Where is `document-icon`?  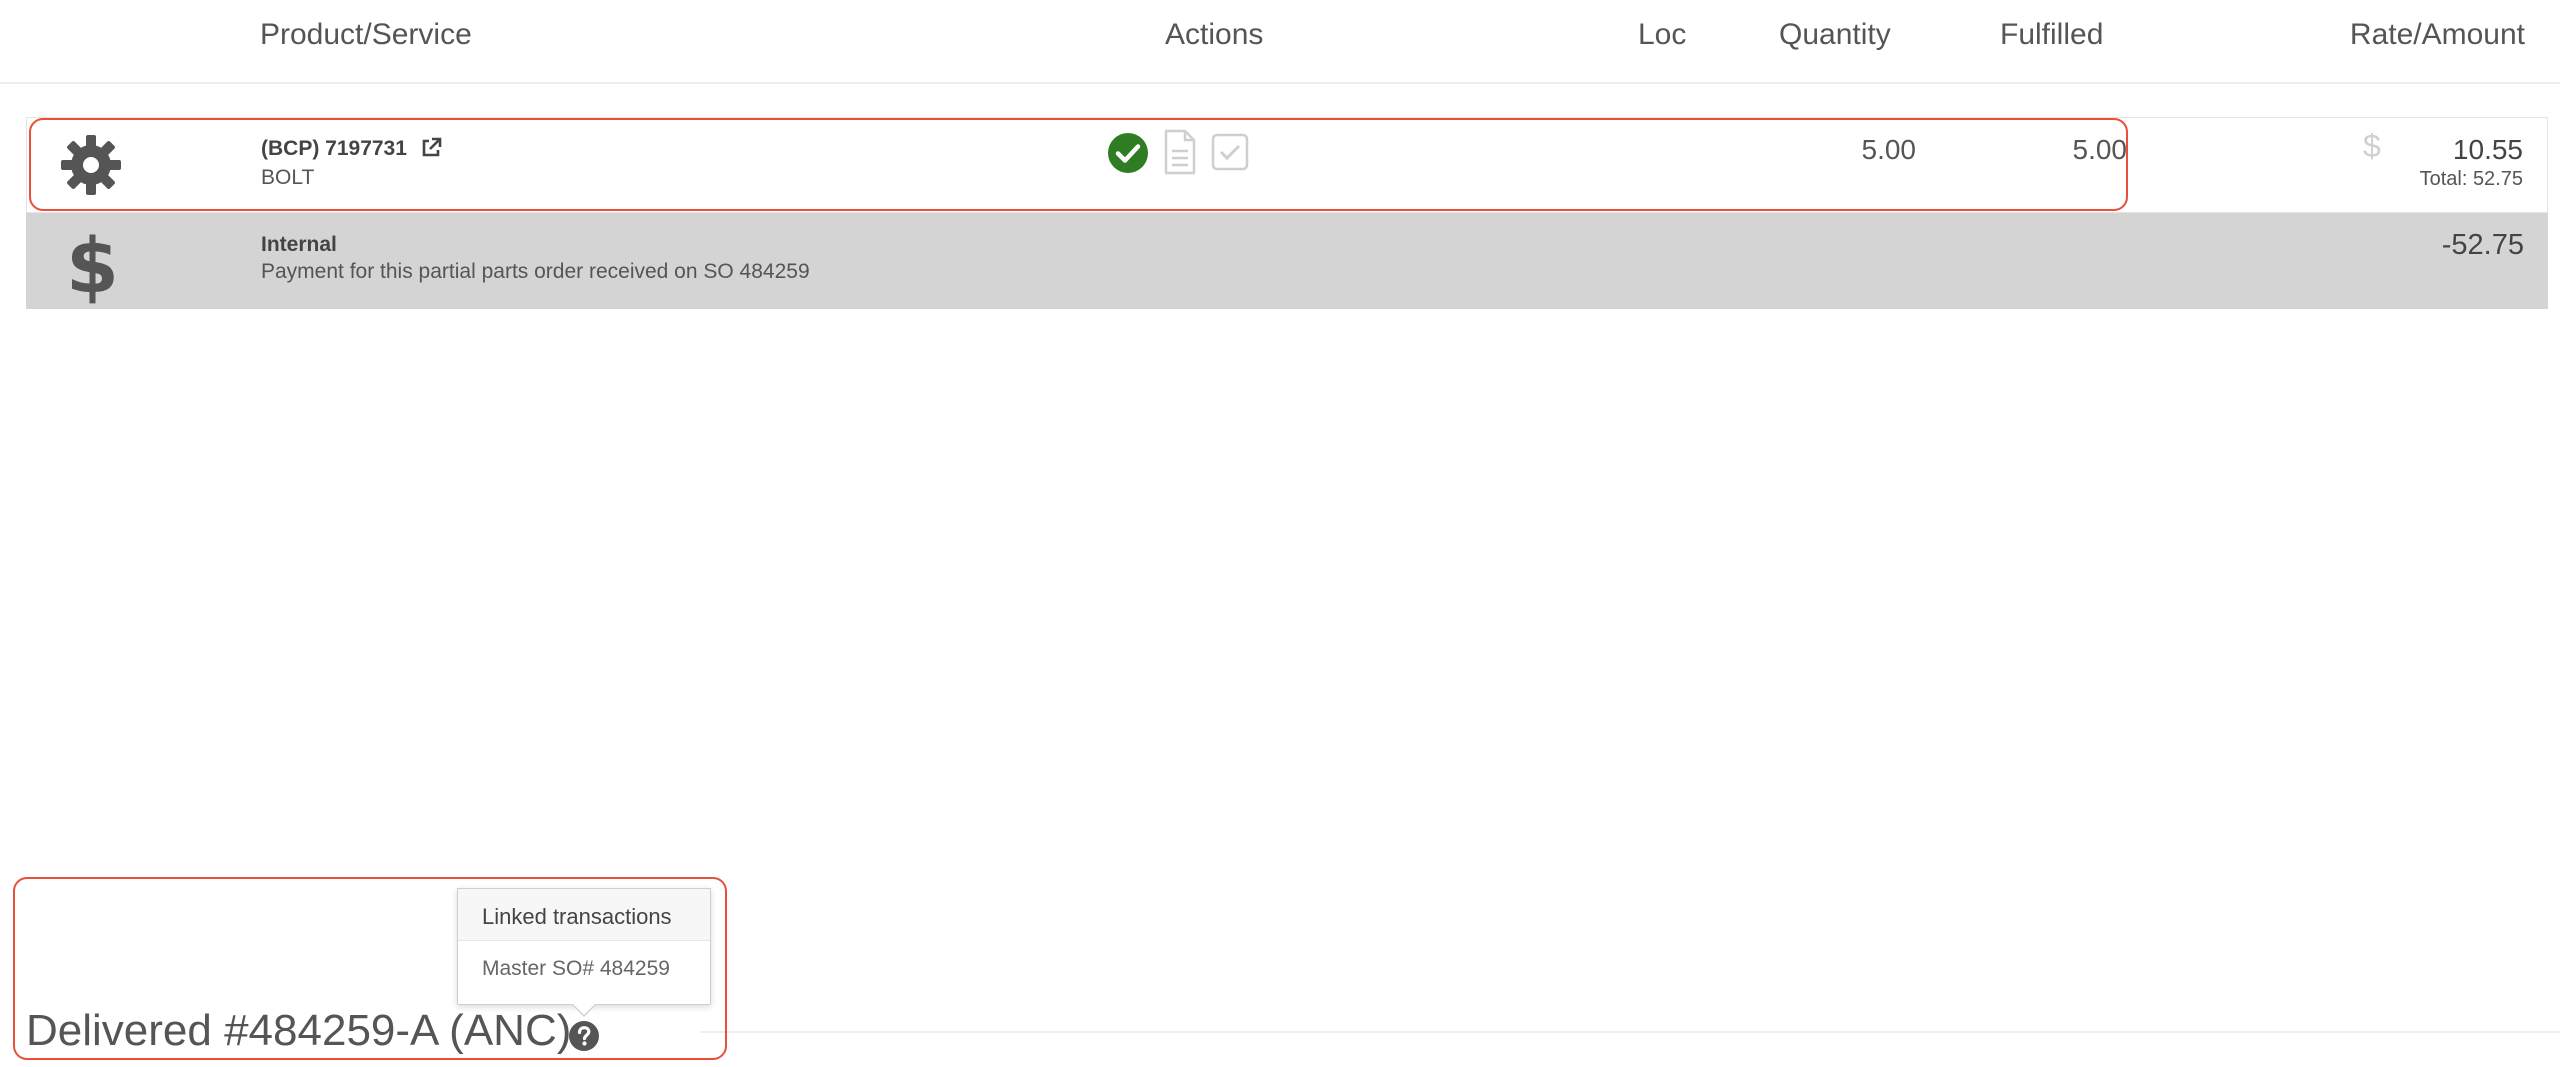 document-icon is located at coordinates (1180, 152).